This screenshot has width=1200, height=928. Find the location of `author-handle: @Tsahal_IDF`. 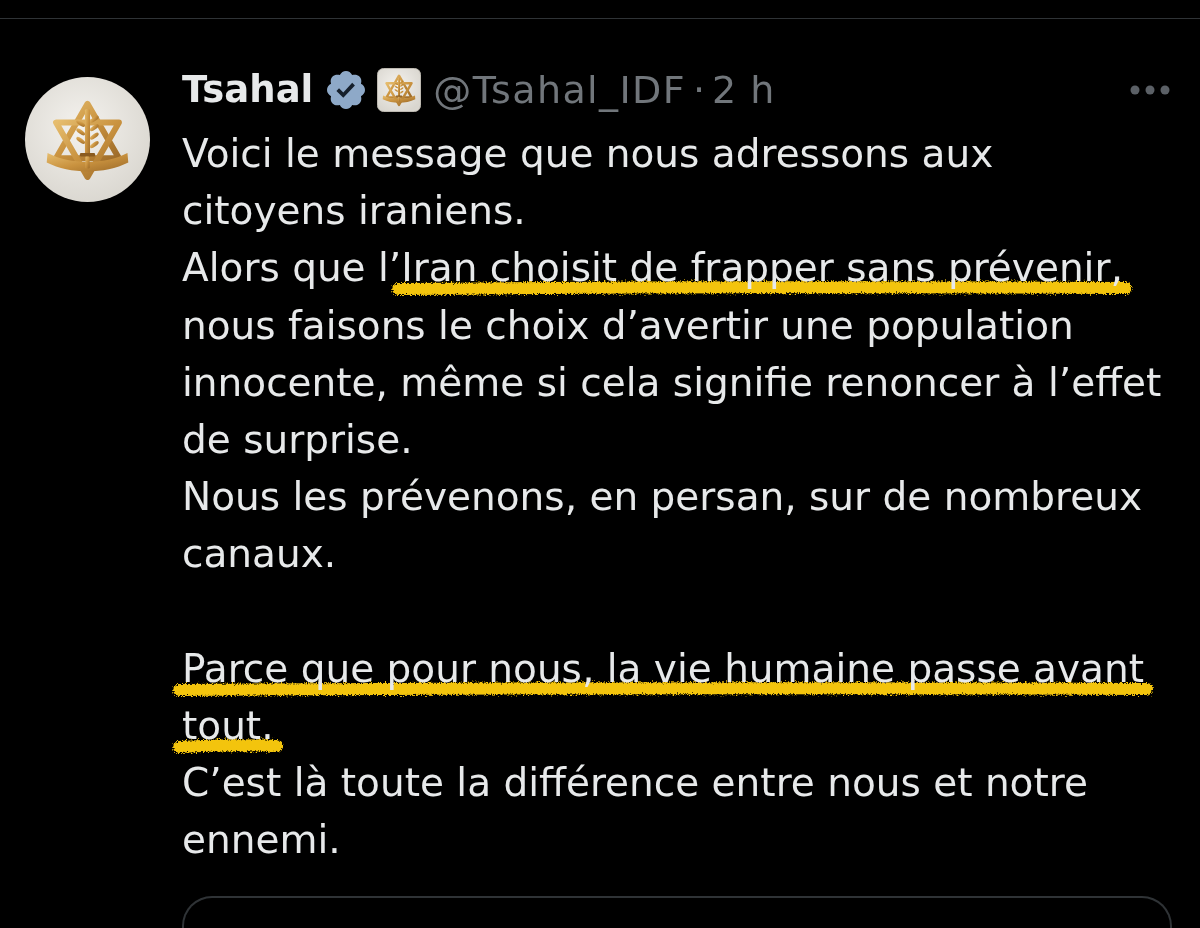

author-handle: @Tsahal_IDF is located at coordinates (559, 90).